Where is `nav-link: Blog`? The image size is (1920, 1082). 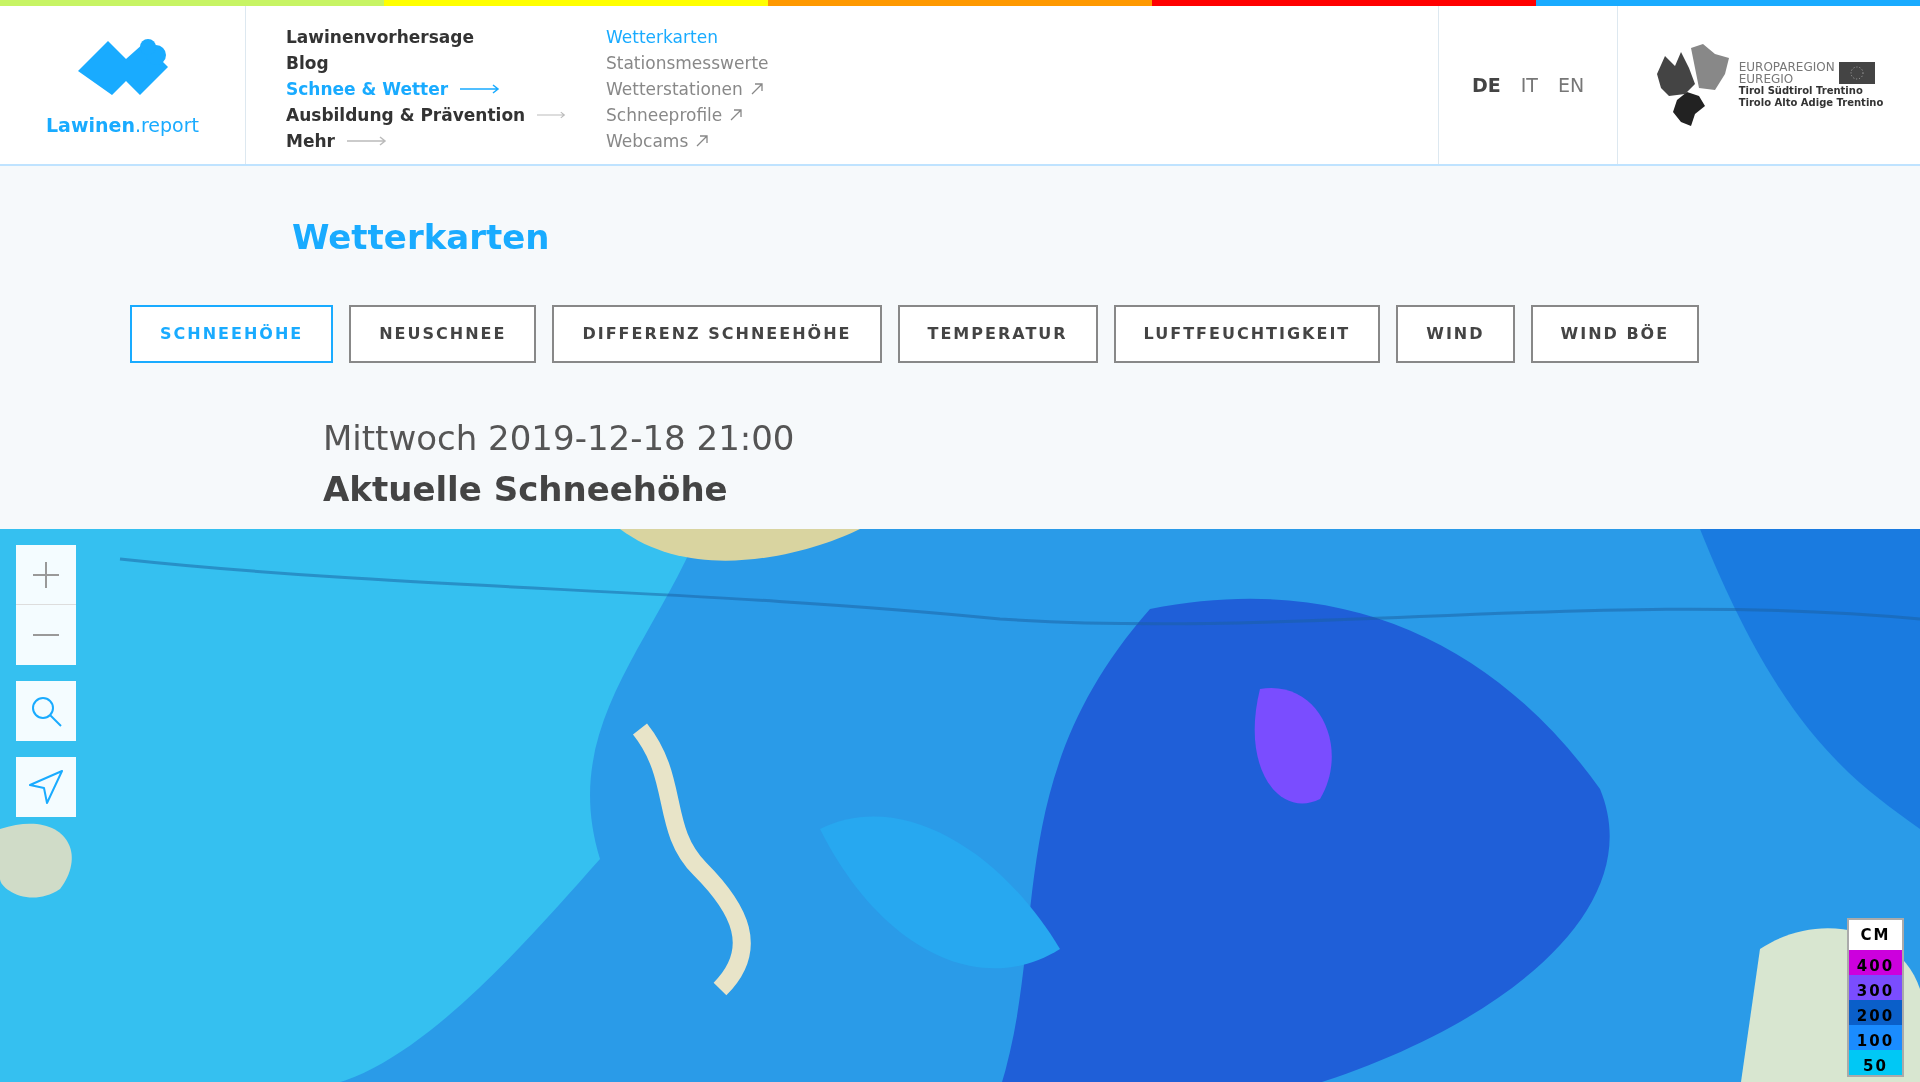
nav-link: Blog is located at coordinates (426, 63).